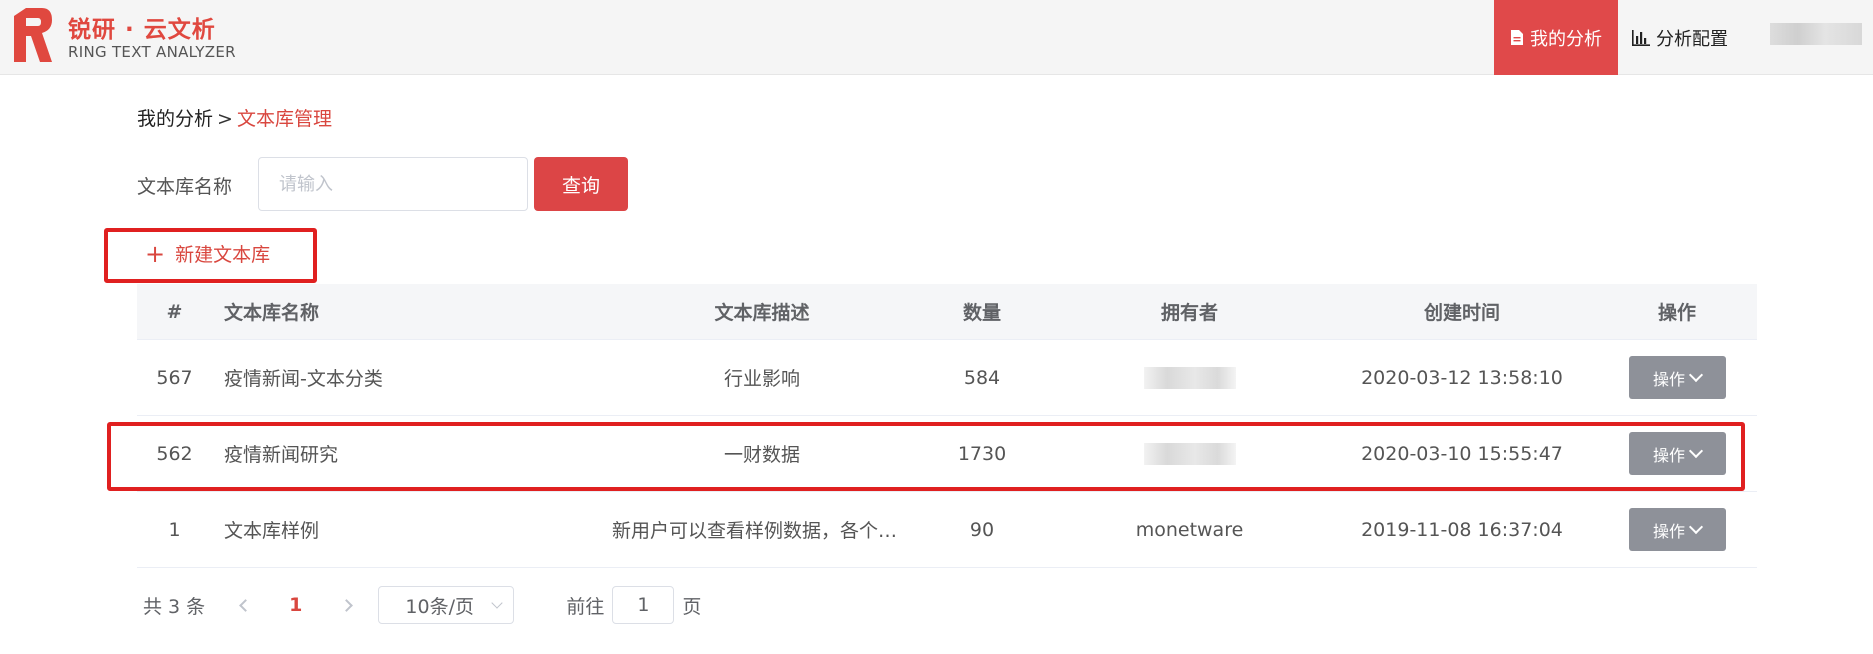  Describe the element at coordinates (174, 606) in the screenshot. I see `pagination-total: 共 3 条` at that location.